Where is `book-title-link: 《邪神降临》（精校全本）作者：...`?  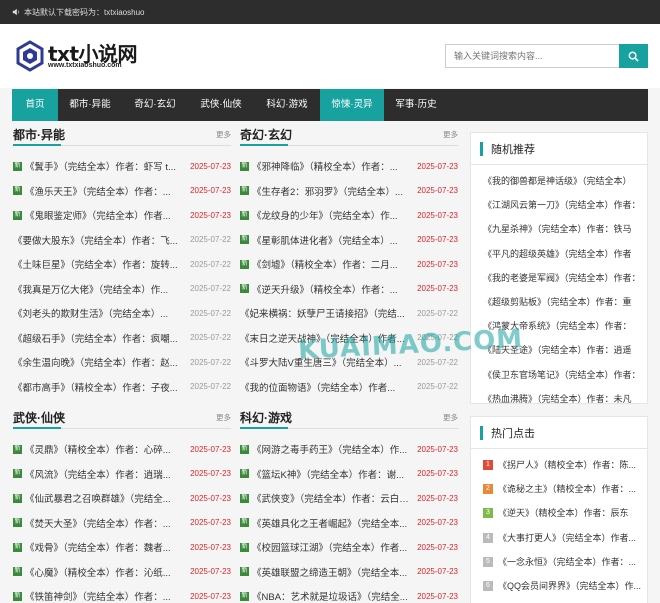
book-title-link: 《邪神降临》（精校全本）作者：... is located at coordinates (334, 166).